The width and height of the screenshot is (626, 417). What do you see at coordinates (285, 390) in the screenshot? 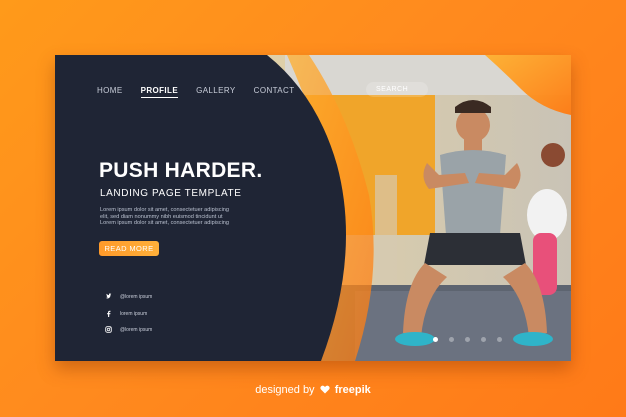
I see `attribution-prefix: designed by` at bounding box center [285, 390].